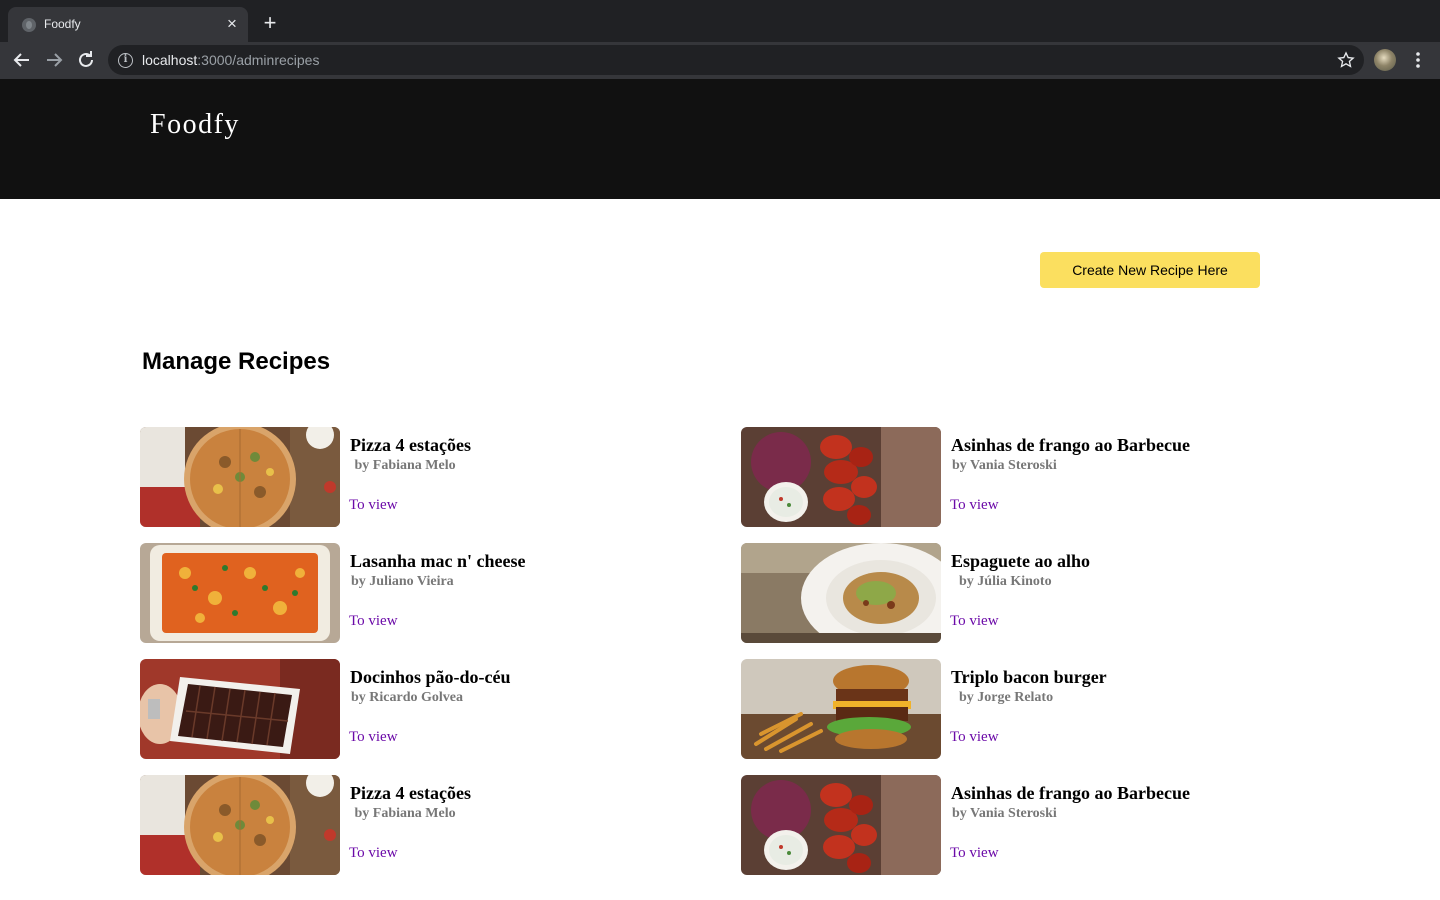 The width and height of the screenshot is (1440, 900). Describe the element at coordinates (236, 361) in the screenshot. I see `page-title: Manage Recipes` at that location.